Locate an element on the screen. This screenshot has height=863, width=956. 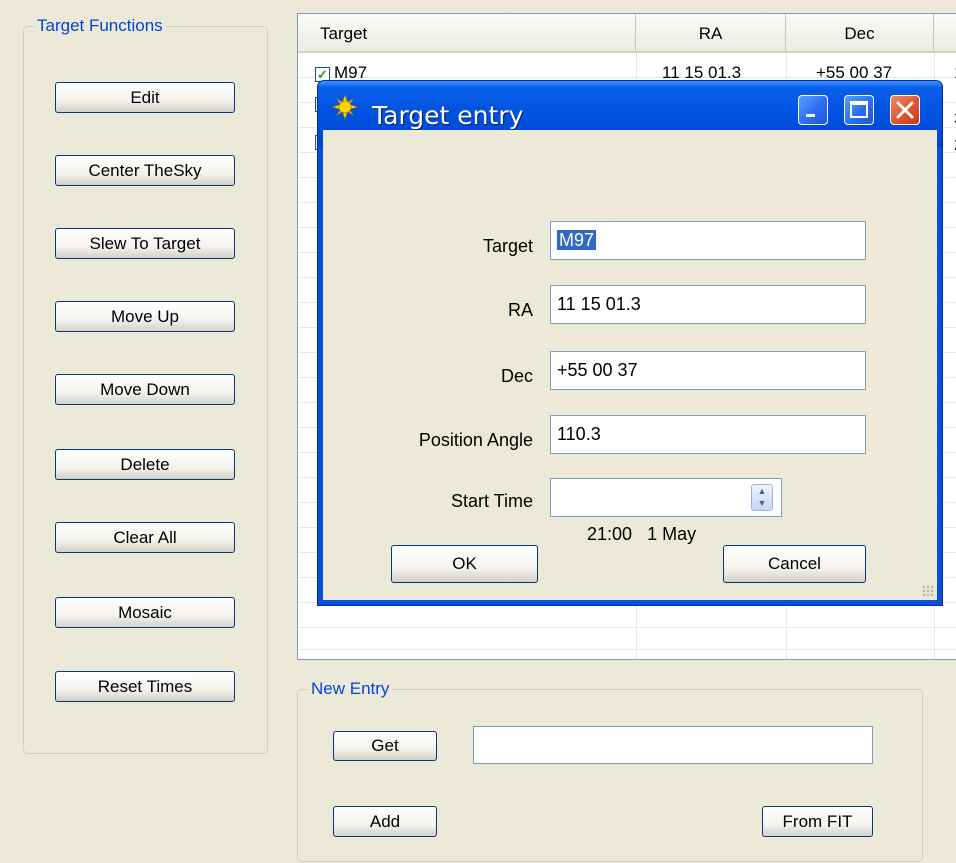
maximize-icon is located at coordinates (859, 109).